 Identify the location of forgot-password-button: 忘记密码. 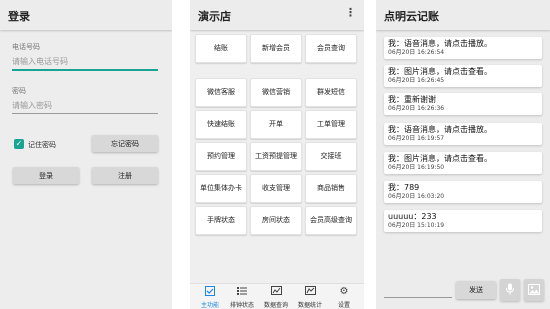
(125, 143).